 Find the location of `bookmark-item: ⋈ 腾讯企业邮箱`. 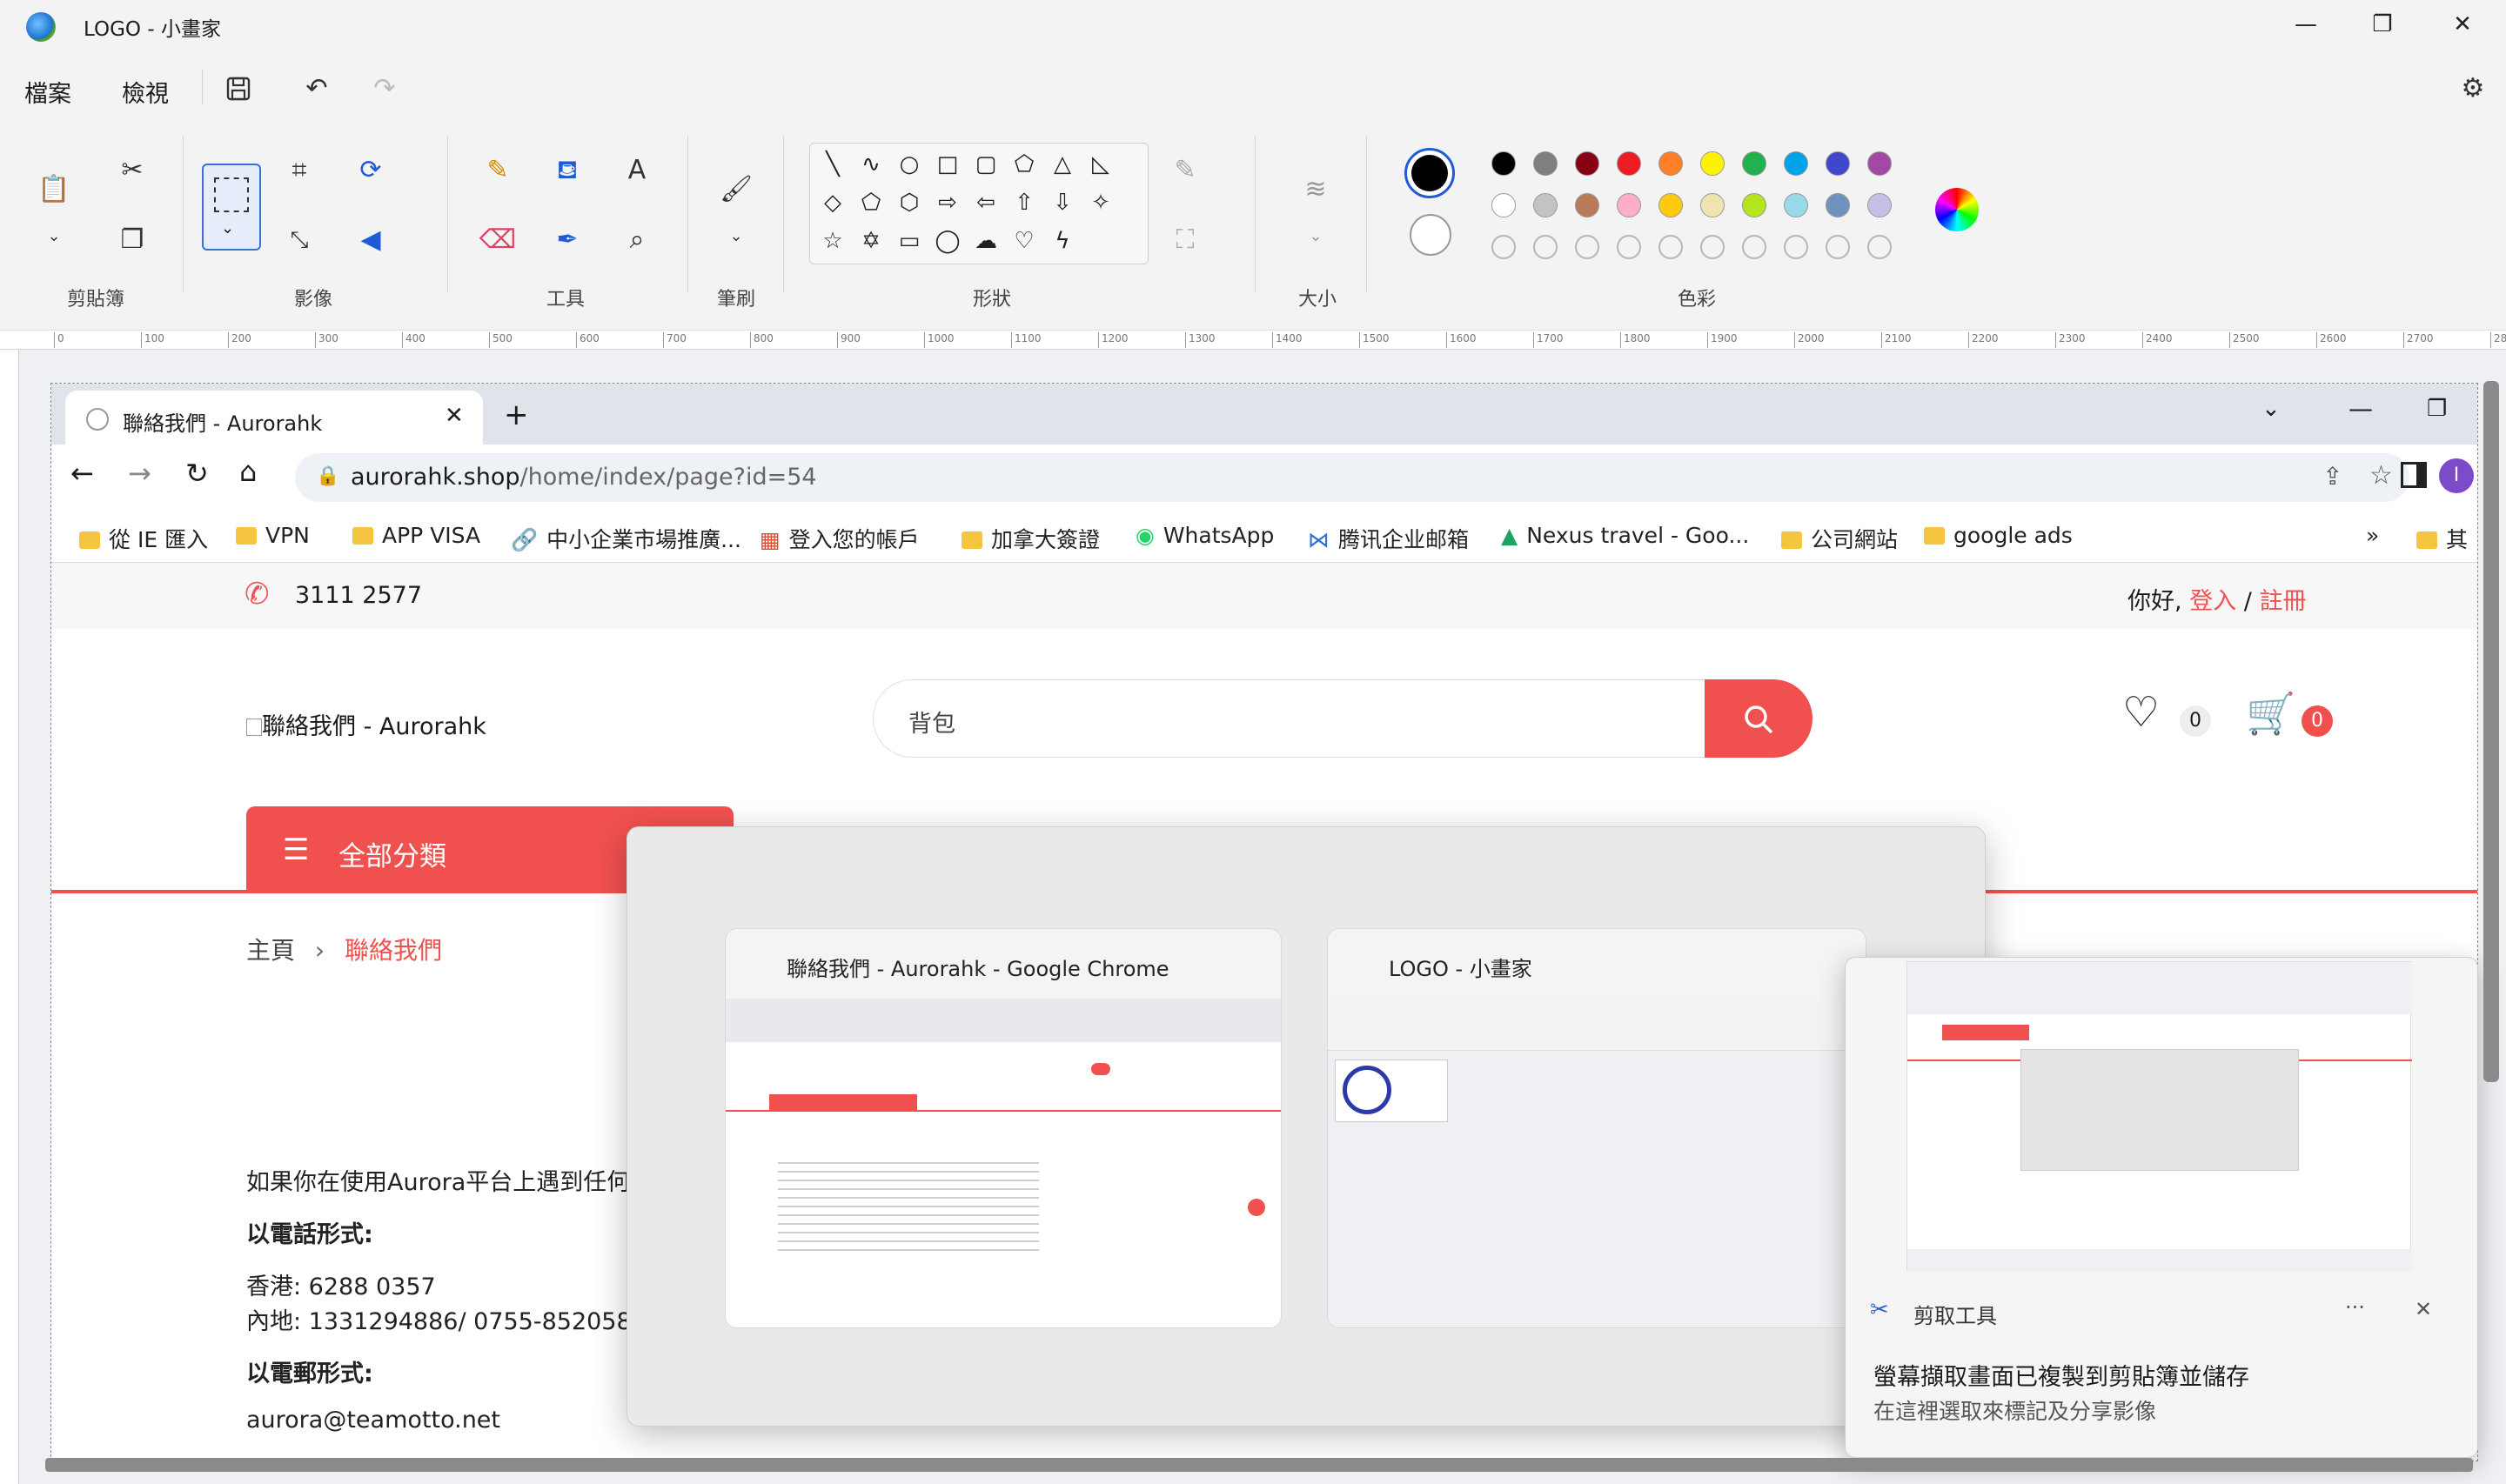

bookmark-item: ⋈ 腾讯企业邮箱 is located at coordinates (1388, 538).